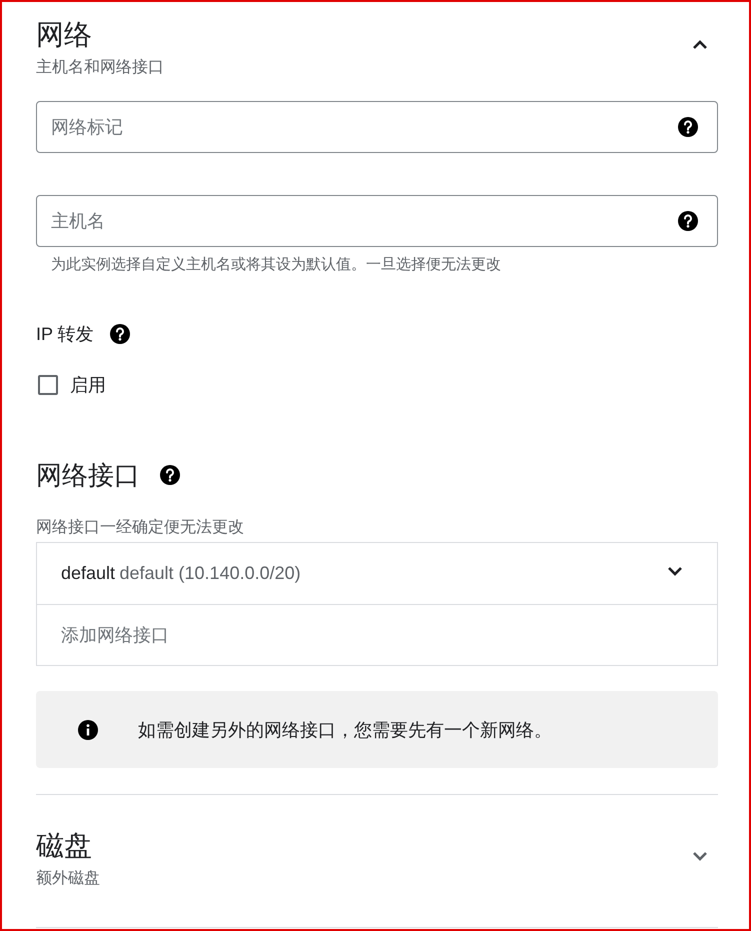  Describe the element at coordinates (64, 35) in the screenshot. I see `section-title: 网络` at that location.